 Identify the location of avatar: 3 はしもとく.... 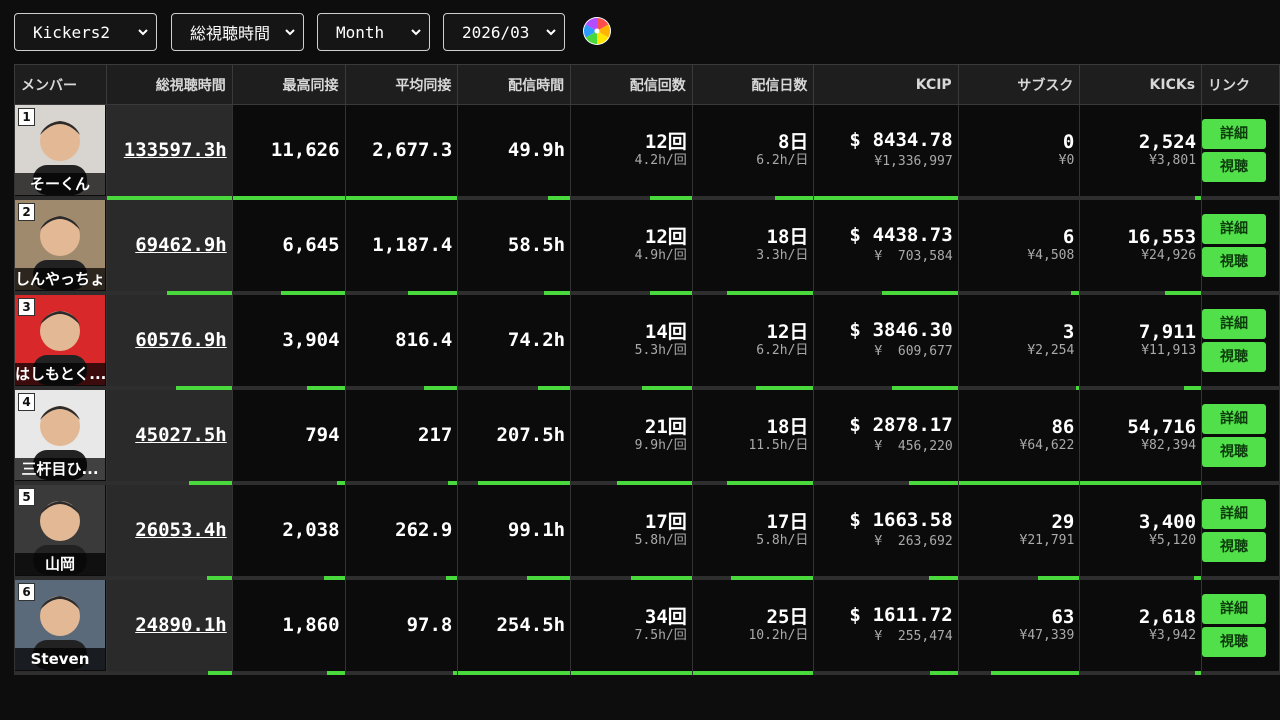
(60, 340).